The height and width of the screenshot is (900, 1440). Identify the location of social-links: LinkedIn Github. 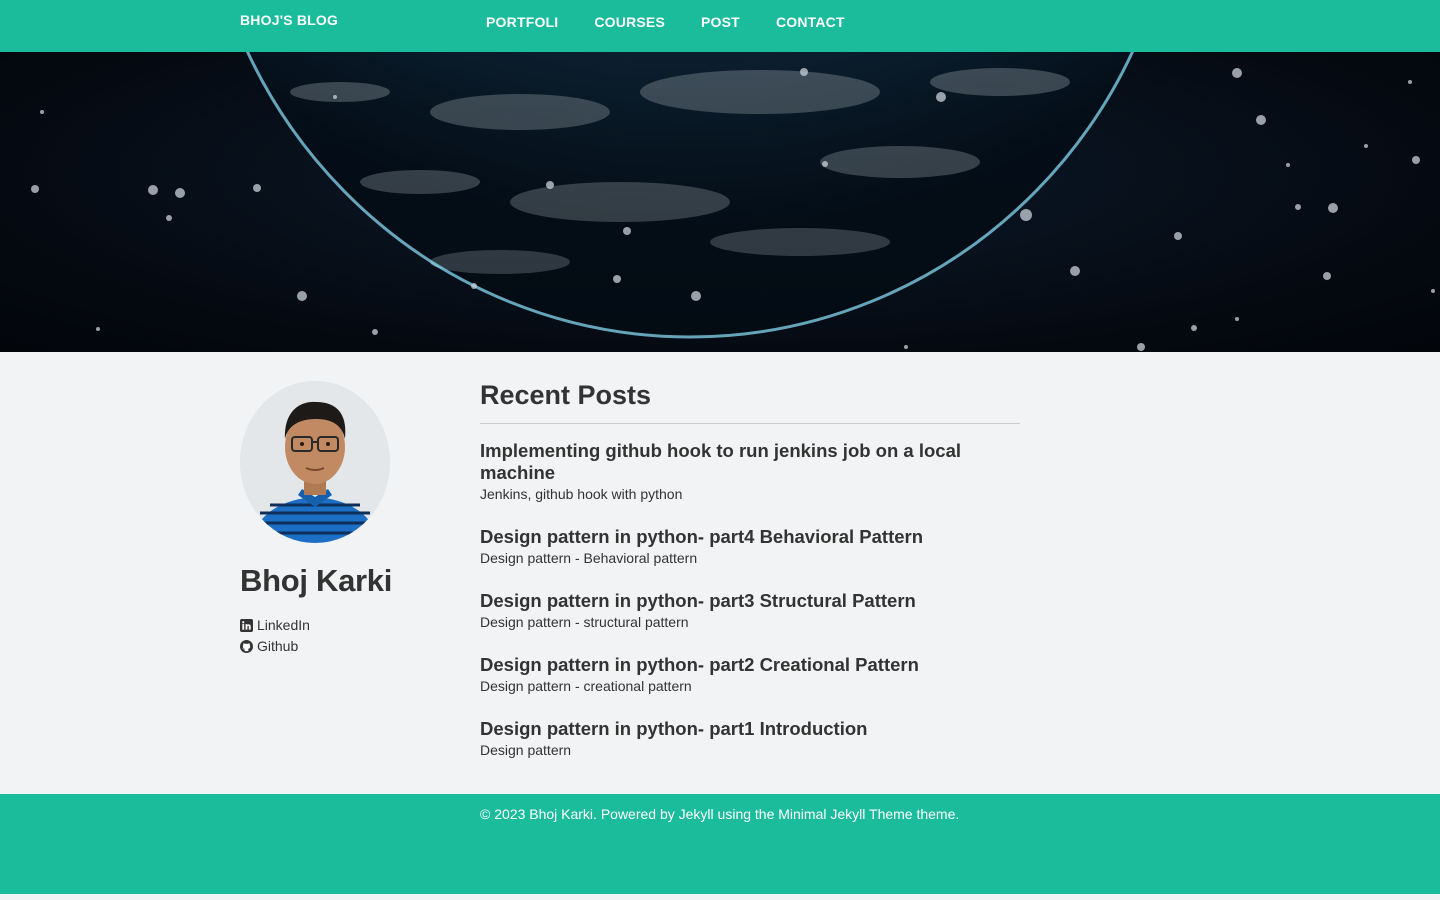
(340, 636).